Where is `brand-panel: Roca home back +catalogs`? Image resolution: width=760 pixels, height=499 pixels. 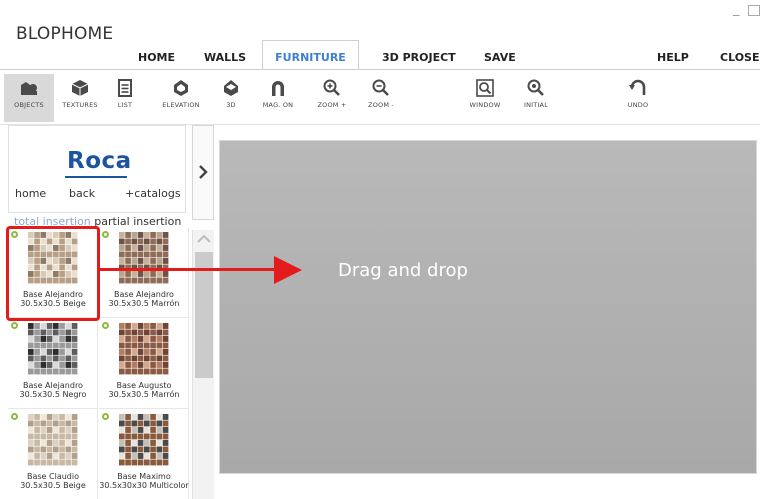
brand-panel: Roca home back +catalogs is located at coordinates (97, 169).